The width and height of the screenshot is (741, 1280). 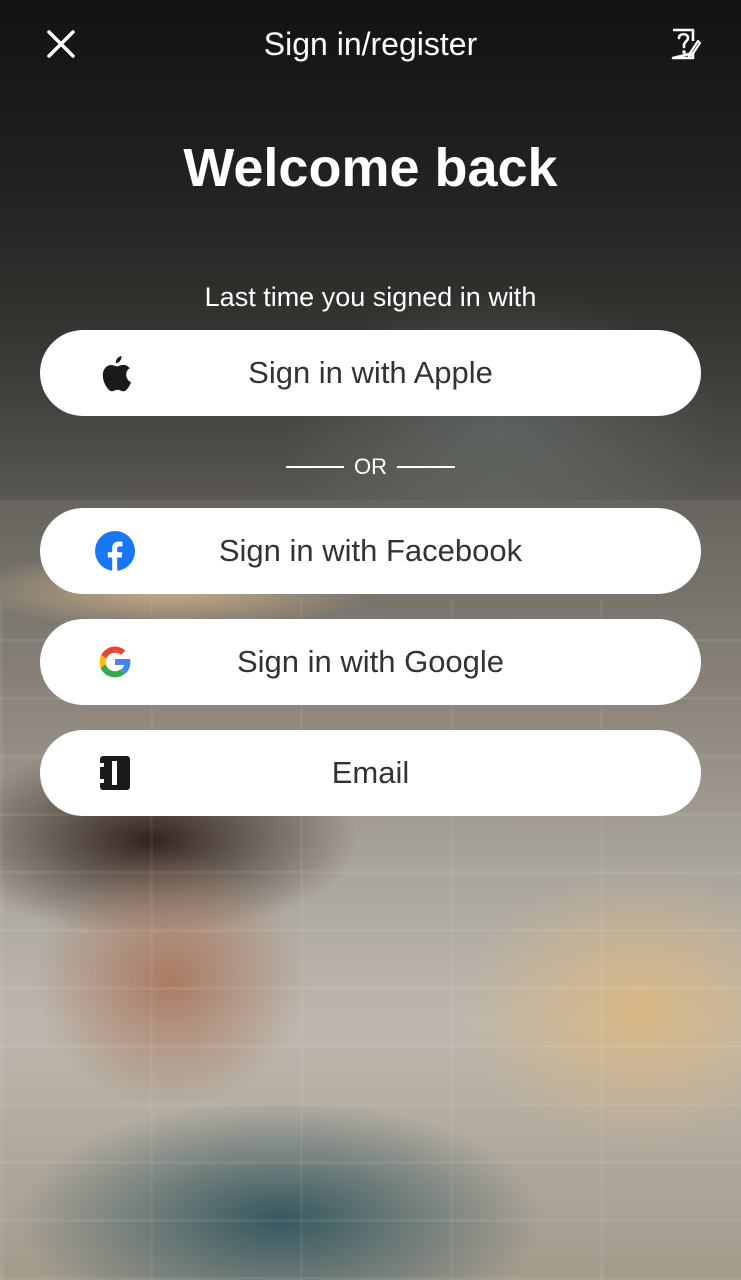 I want to click on google-icon, so click(x=115, y=662).